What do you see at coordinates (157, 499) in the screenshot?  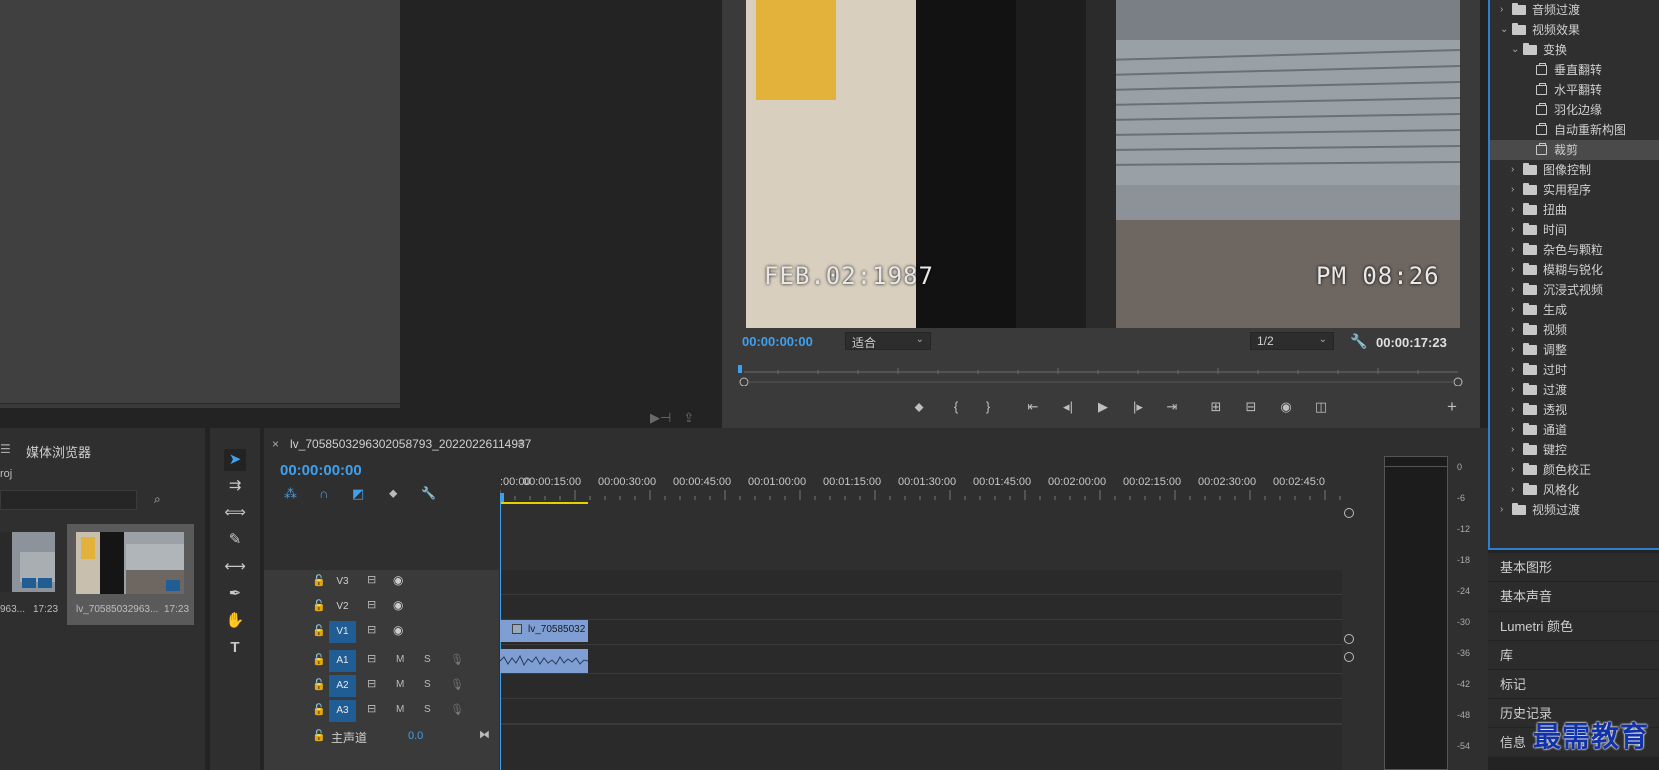 I see `new-bin-icon: ⌕` at bounding box center [157, 499].